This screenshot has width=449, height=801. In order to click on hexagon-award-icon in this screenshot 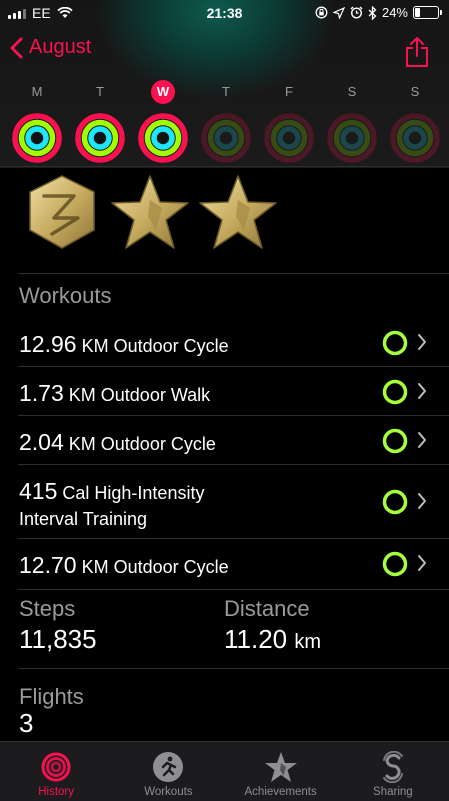, I will do `click(62, 212)`.